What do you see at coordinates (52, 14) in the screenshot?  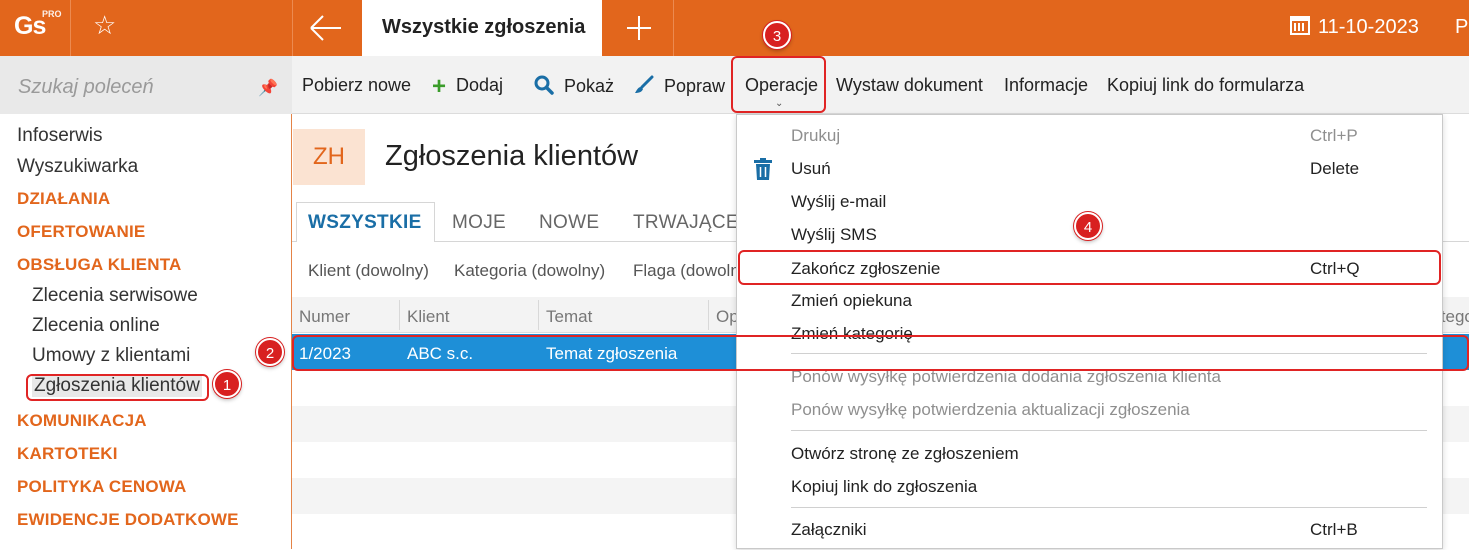 I see `logo-badge: PRO` at bounding box center [52, 14].